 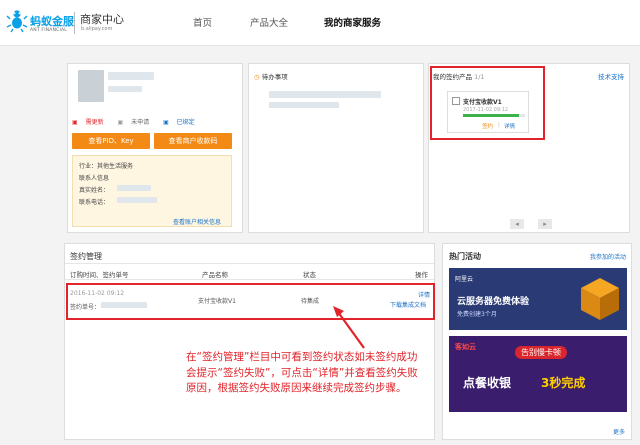 What do you see at coordinates (493, 302) in the screenshot?
I see `ad1-title: 云服务器免费体验` at bounding box center [493, 302].